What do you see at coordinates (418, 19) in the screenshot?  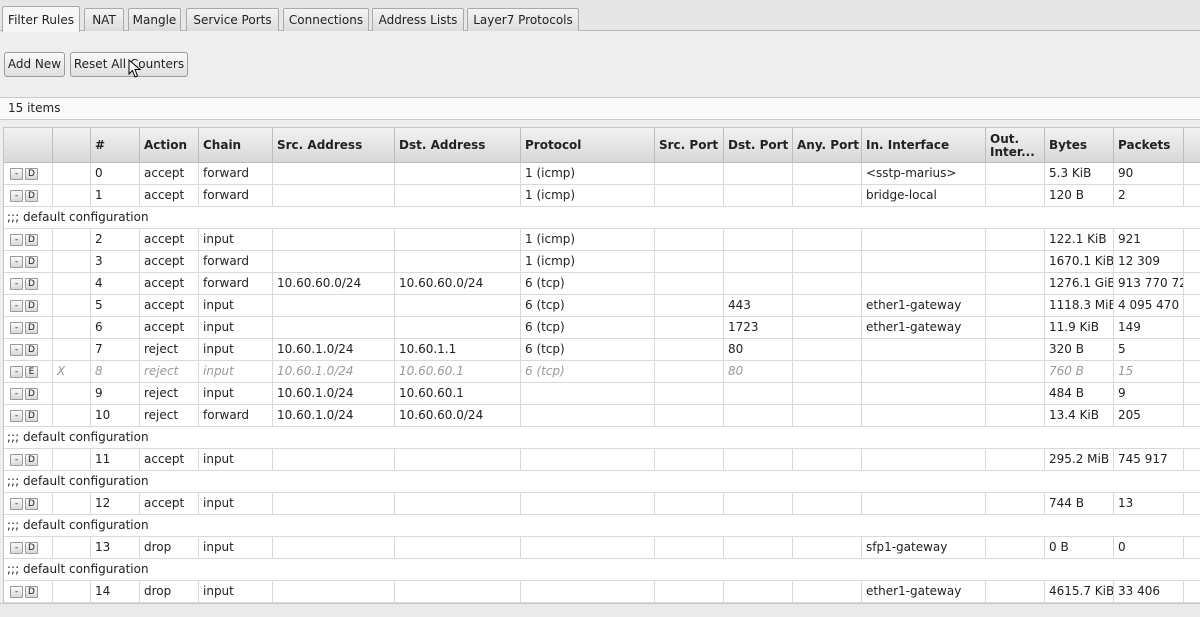 I see `tab-address-lists: Address Lists` at bounding box center [418, 19].